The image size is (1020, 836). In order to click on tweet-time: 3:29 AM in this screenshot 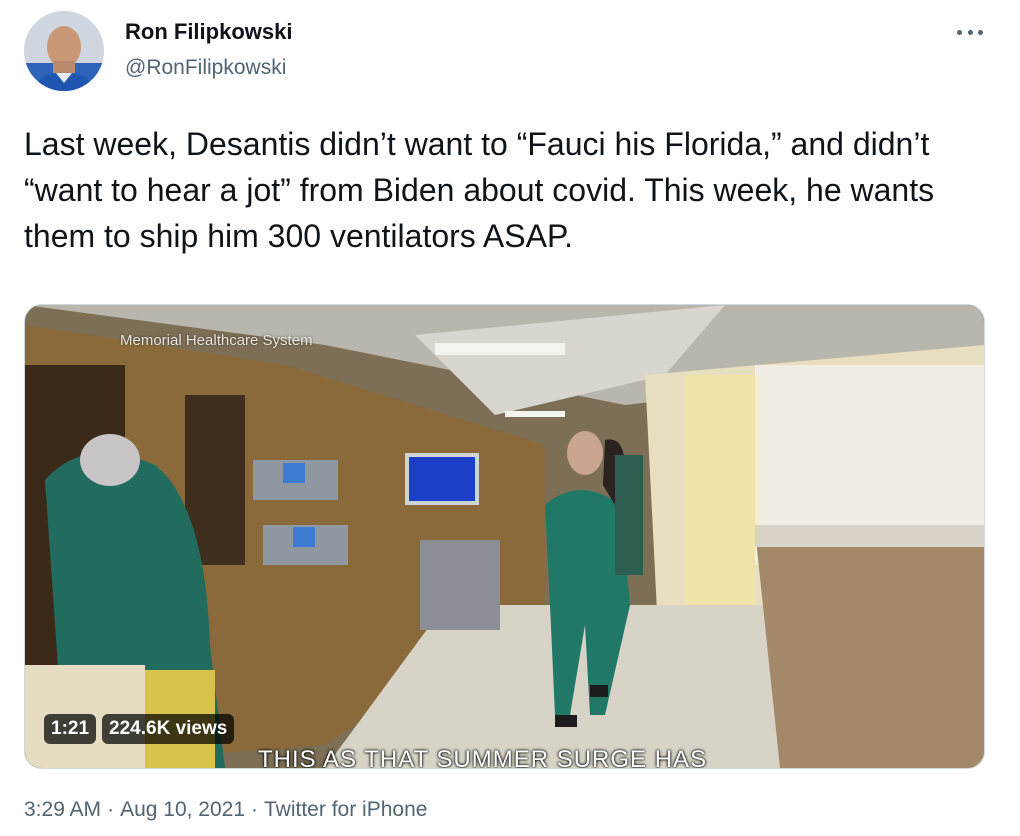, I will do `click(62, 809)`.